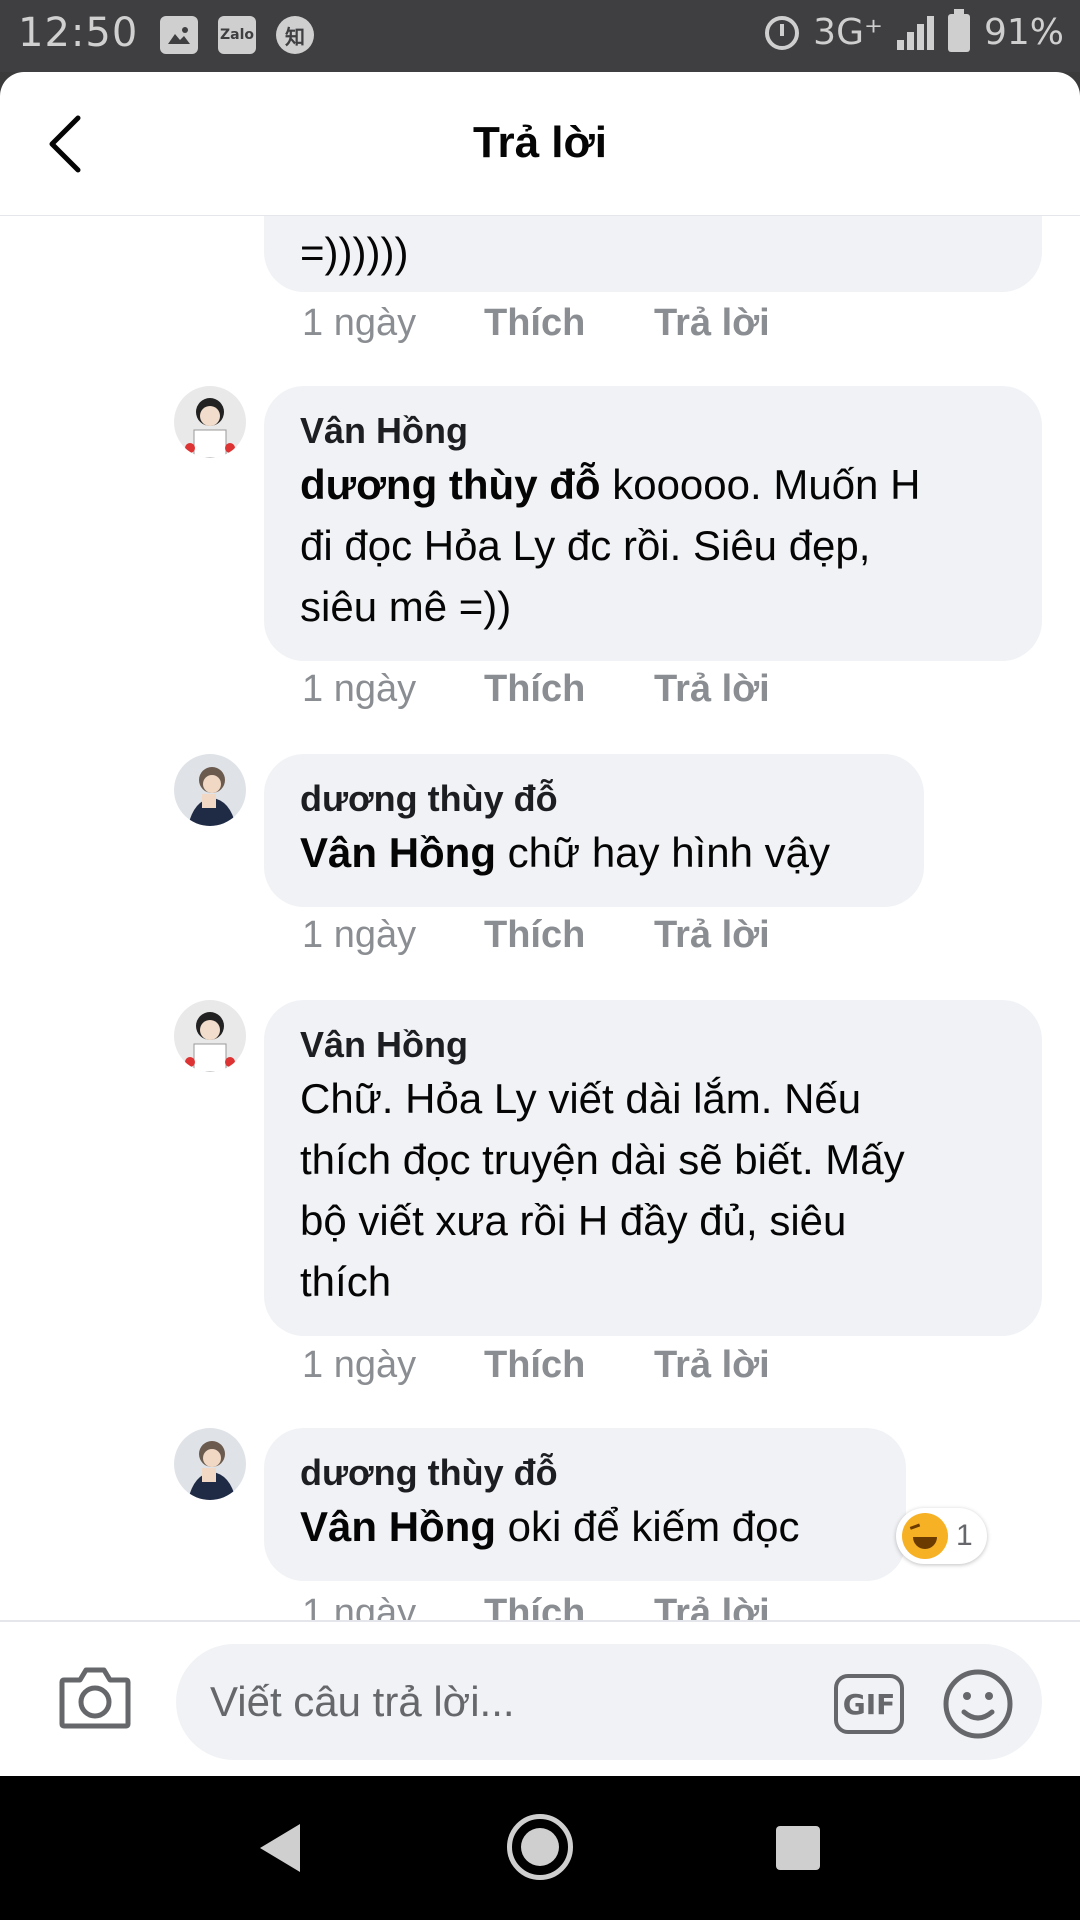  Describe the element at coordinates (179, 35) in the screenshot. I see `image-icon` at that location.